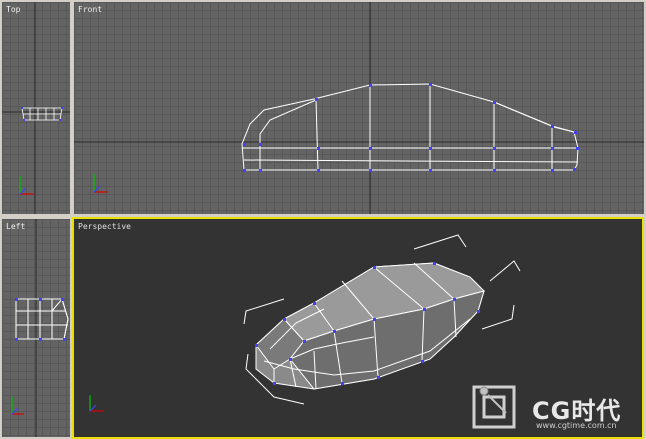  I want to click on mesh-vertices-front, so click(411, 127).